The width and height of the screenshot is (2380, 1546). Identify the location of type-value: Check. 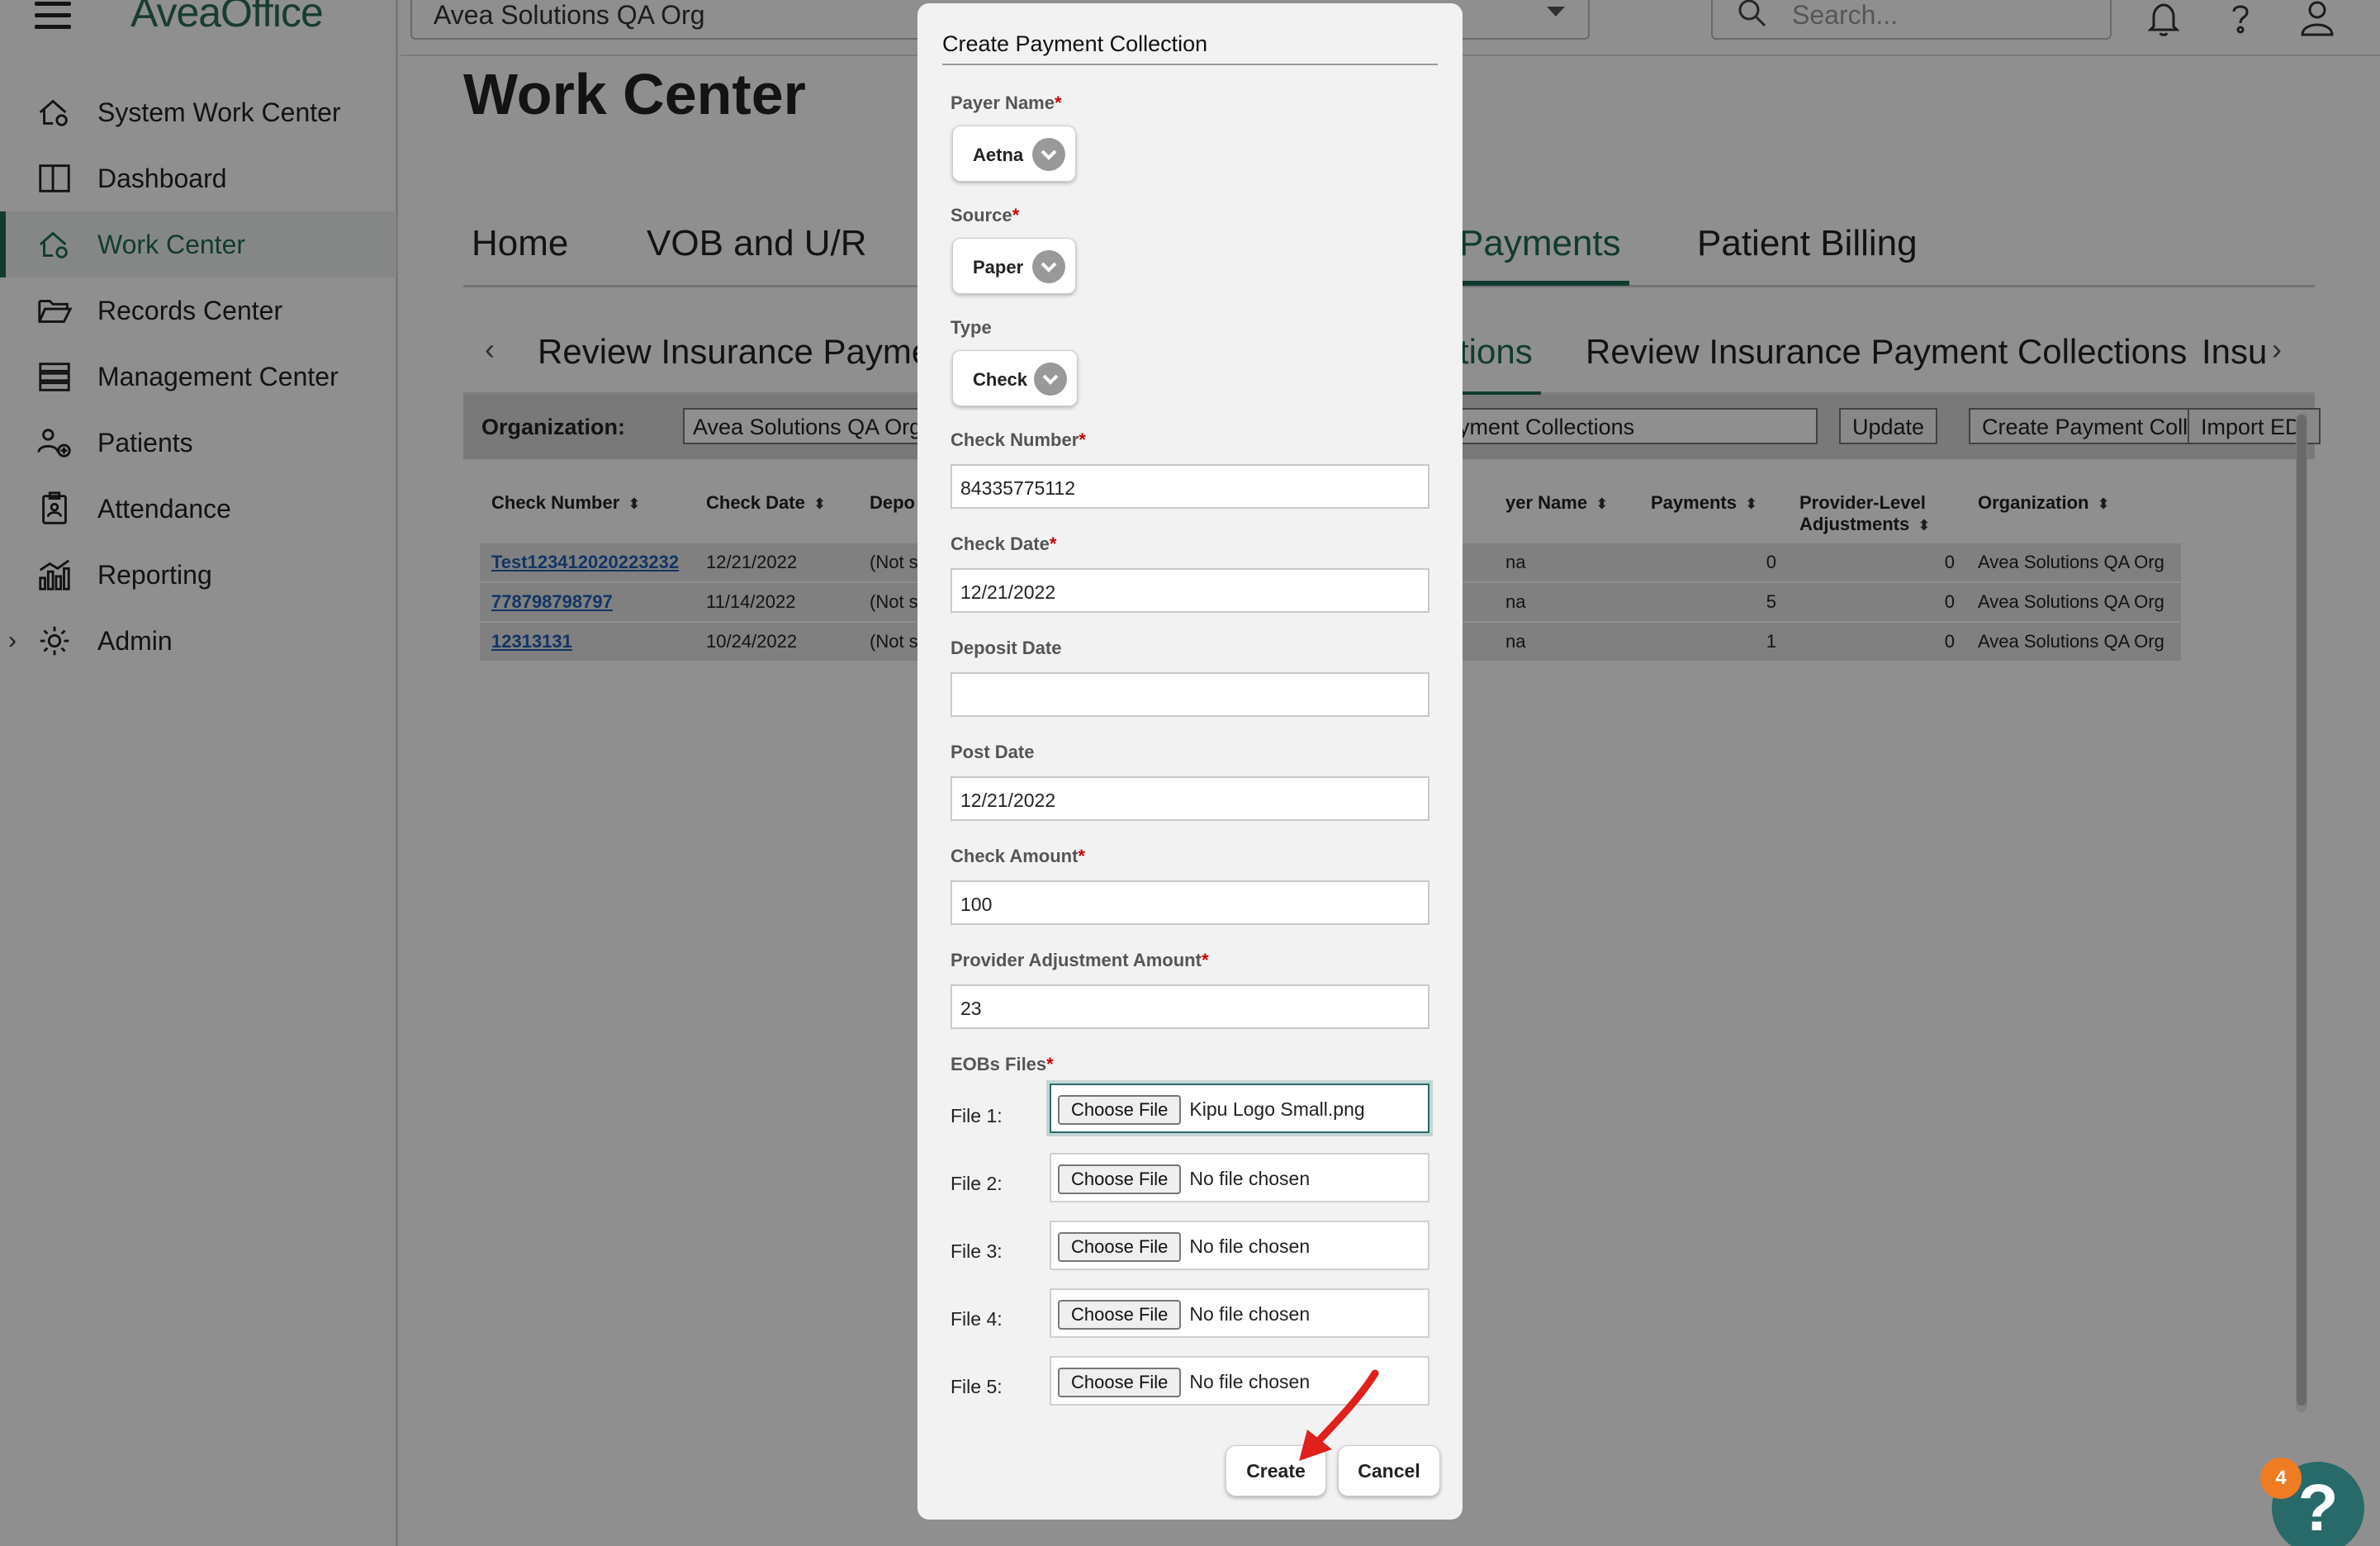
(1000, 379).